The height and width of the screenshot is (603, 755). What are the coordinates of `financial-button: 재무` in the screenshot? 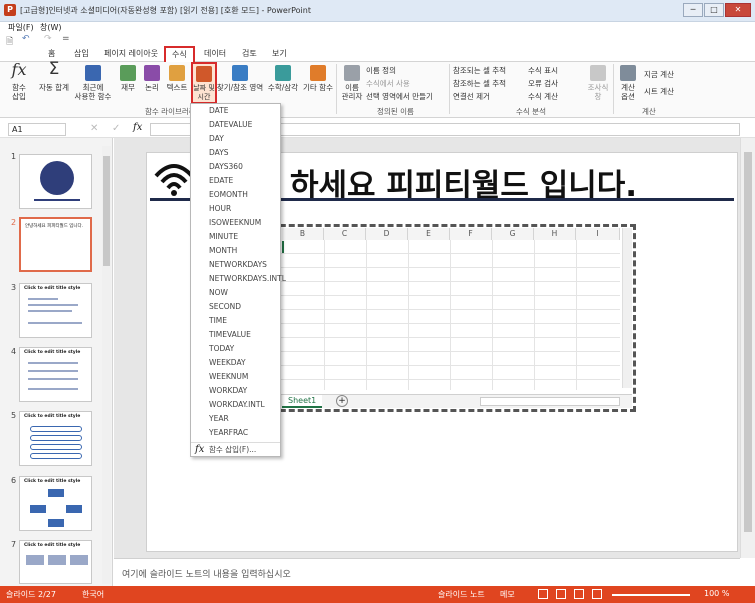 It's located at (128, 78).